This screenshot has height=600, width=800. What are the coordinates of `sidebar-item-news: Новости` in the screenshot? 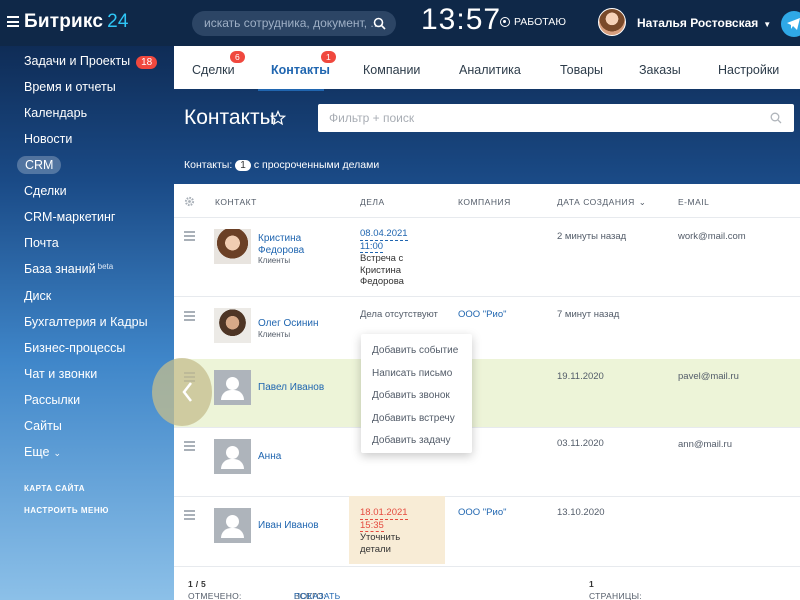 It's located at (48, 139).